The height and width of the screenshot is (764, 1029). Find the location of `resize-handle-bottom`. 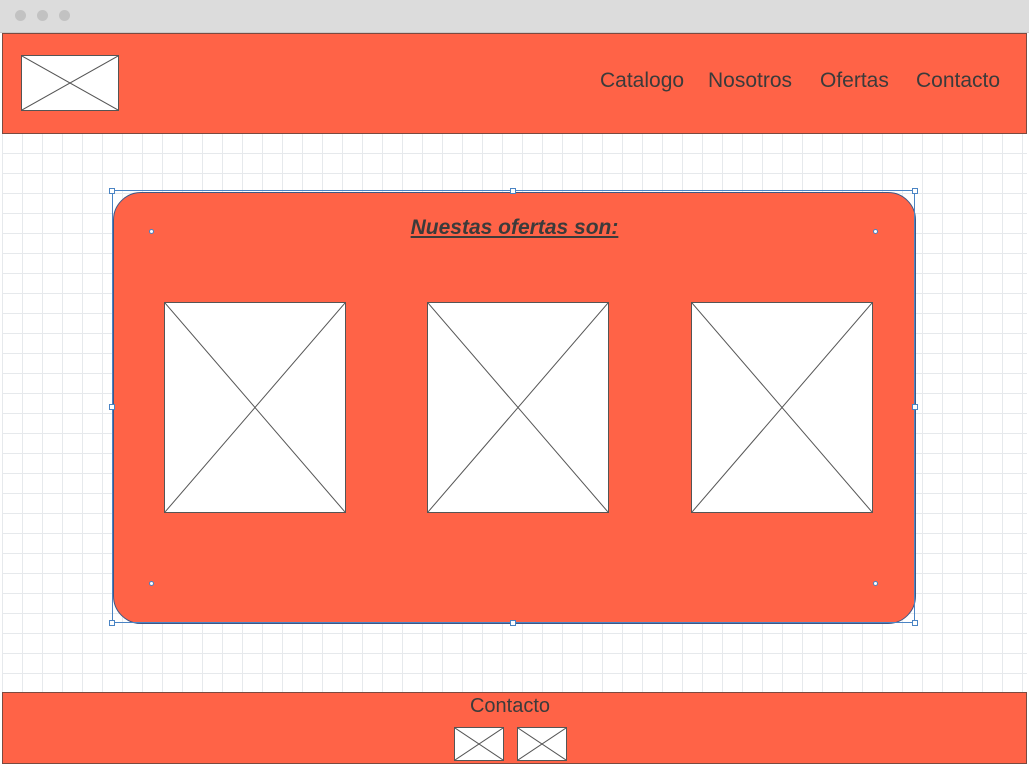

resize-handle-bottom is located at coordinates (513, 623).